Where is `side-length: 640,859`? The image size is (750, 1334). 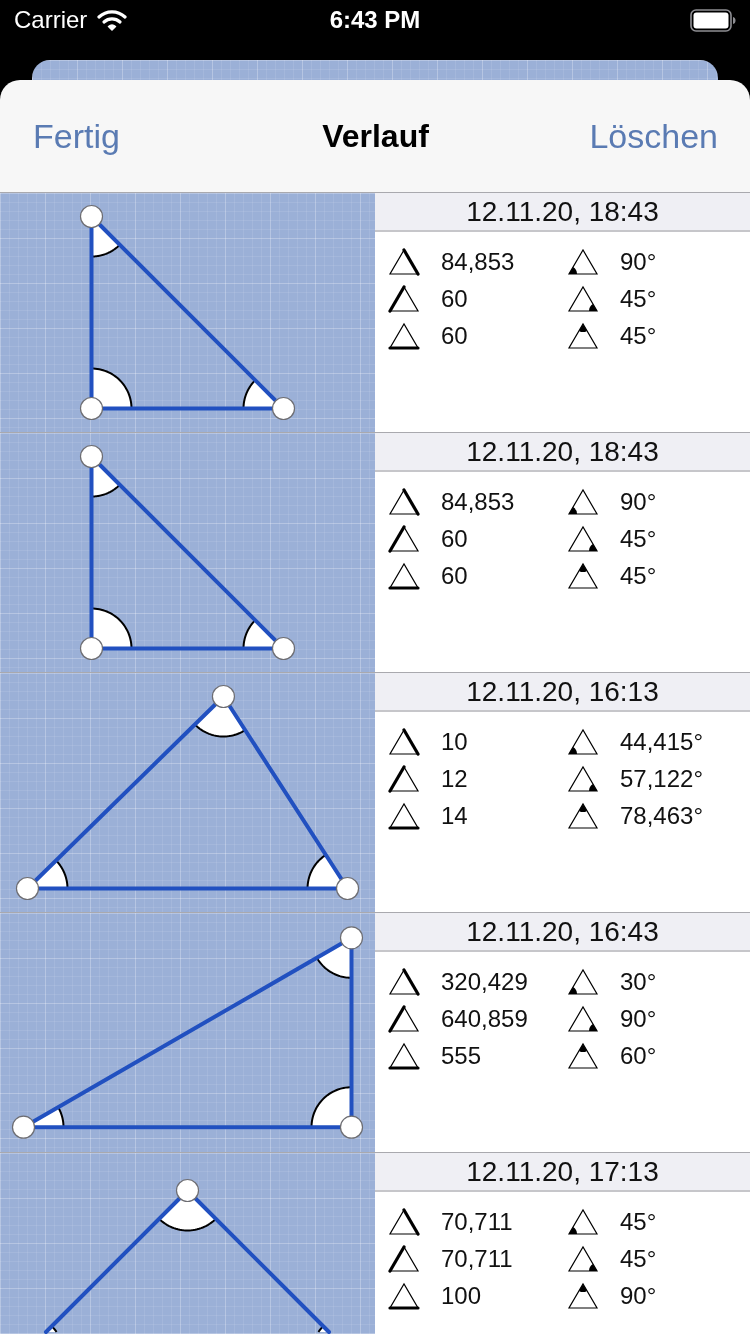 side-length: 640,859 is located at coordinates (484, 1018).